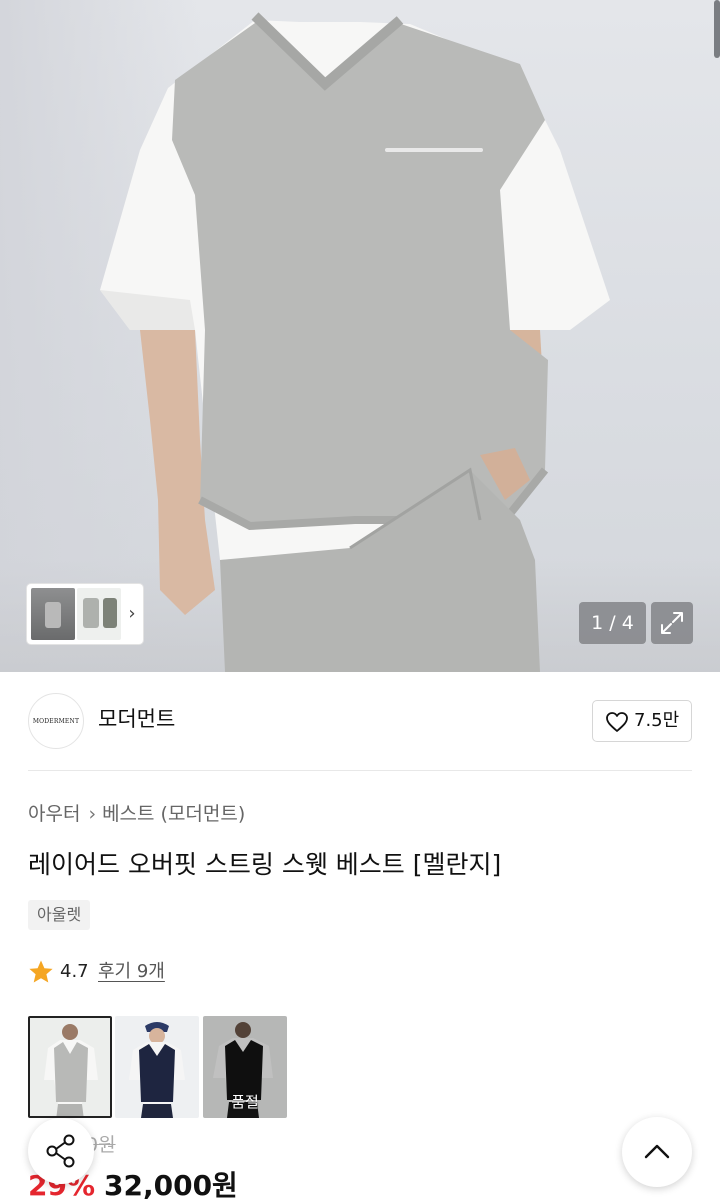 Image resolution: width=720 pixels, height=1200 pixels. I want to click on outlet-tag: 아울렛, so click(59, 915).